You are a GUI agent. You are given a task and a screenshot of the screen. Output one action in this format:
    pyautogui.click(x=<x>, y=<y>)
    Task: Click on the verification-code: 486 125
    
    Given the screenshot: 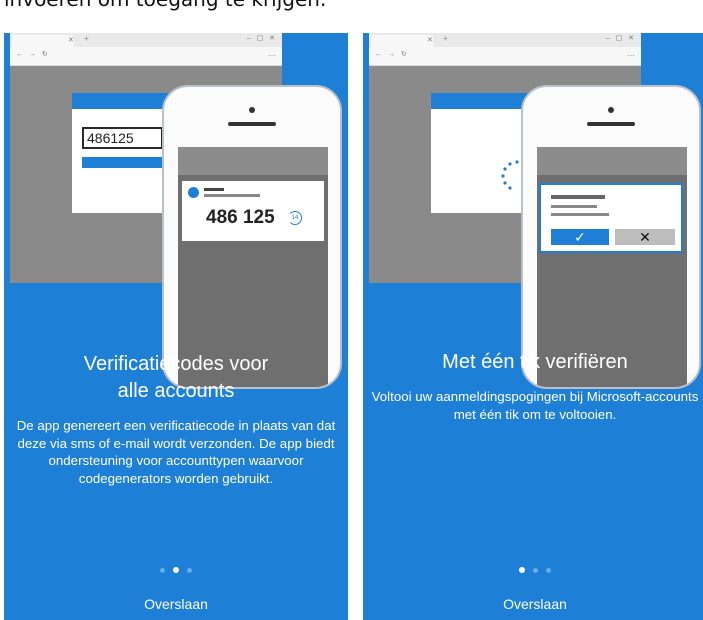 What is the action you would take?
    pyautogui.click(x=240, y=217)
    